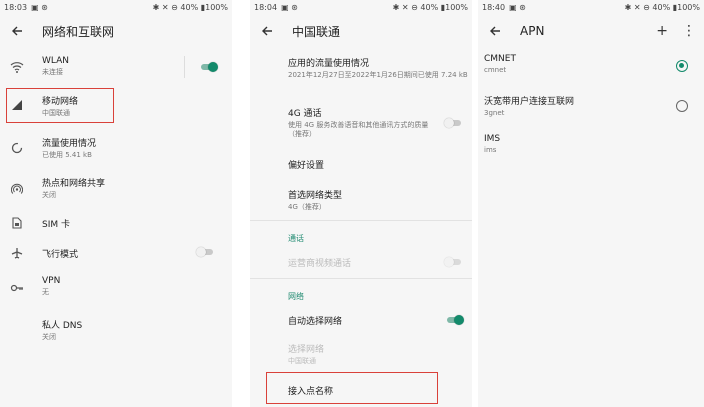 This screenshot has height=407, width=704. Describe the element at coordinates (358, 130) in the screenshot. I see `item-subtitle: 使用 4G 服务改善语音和其他通讯方式的质量（推荐）` at that location.